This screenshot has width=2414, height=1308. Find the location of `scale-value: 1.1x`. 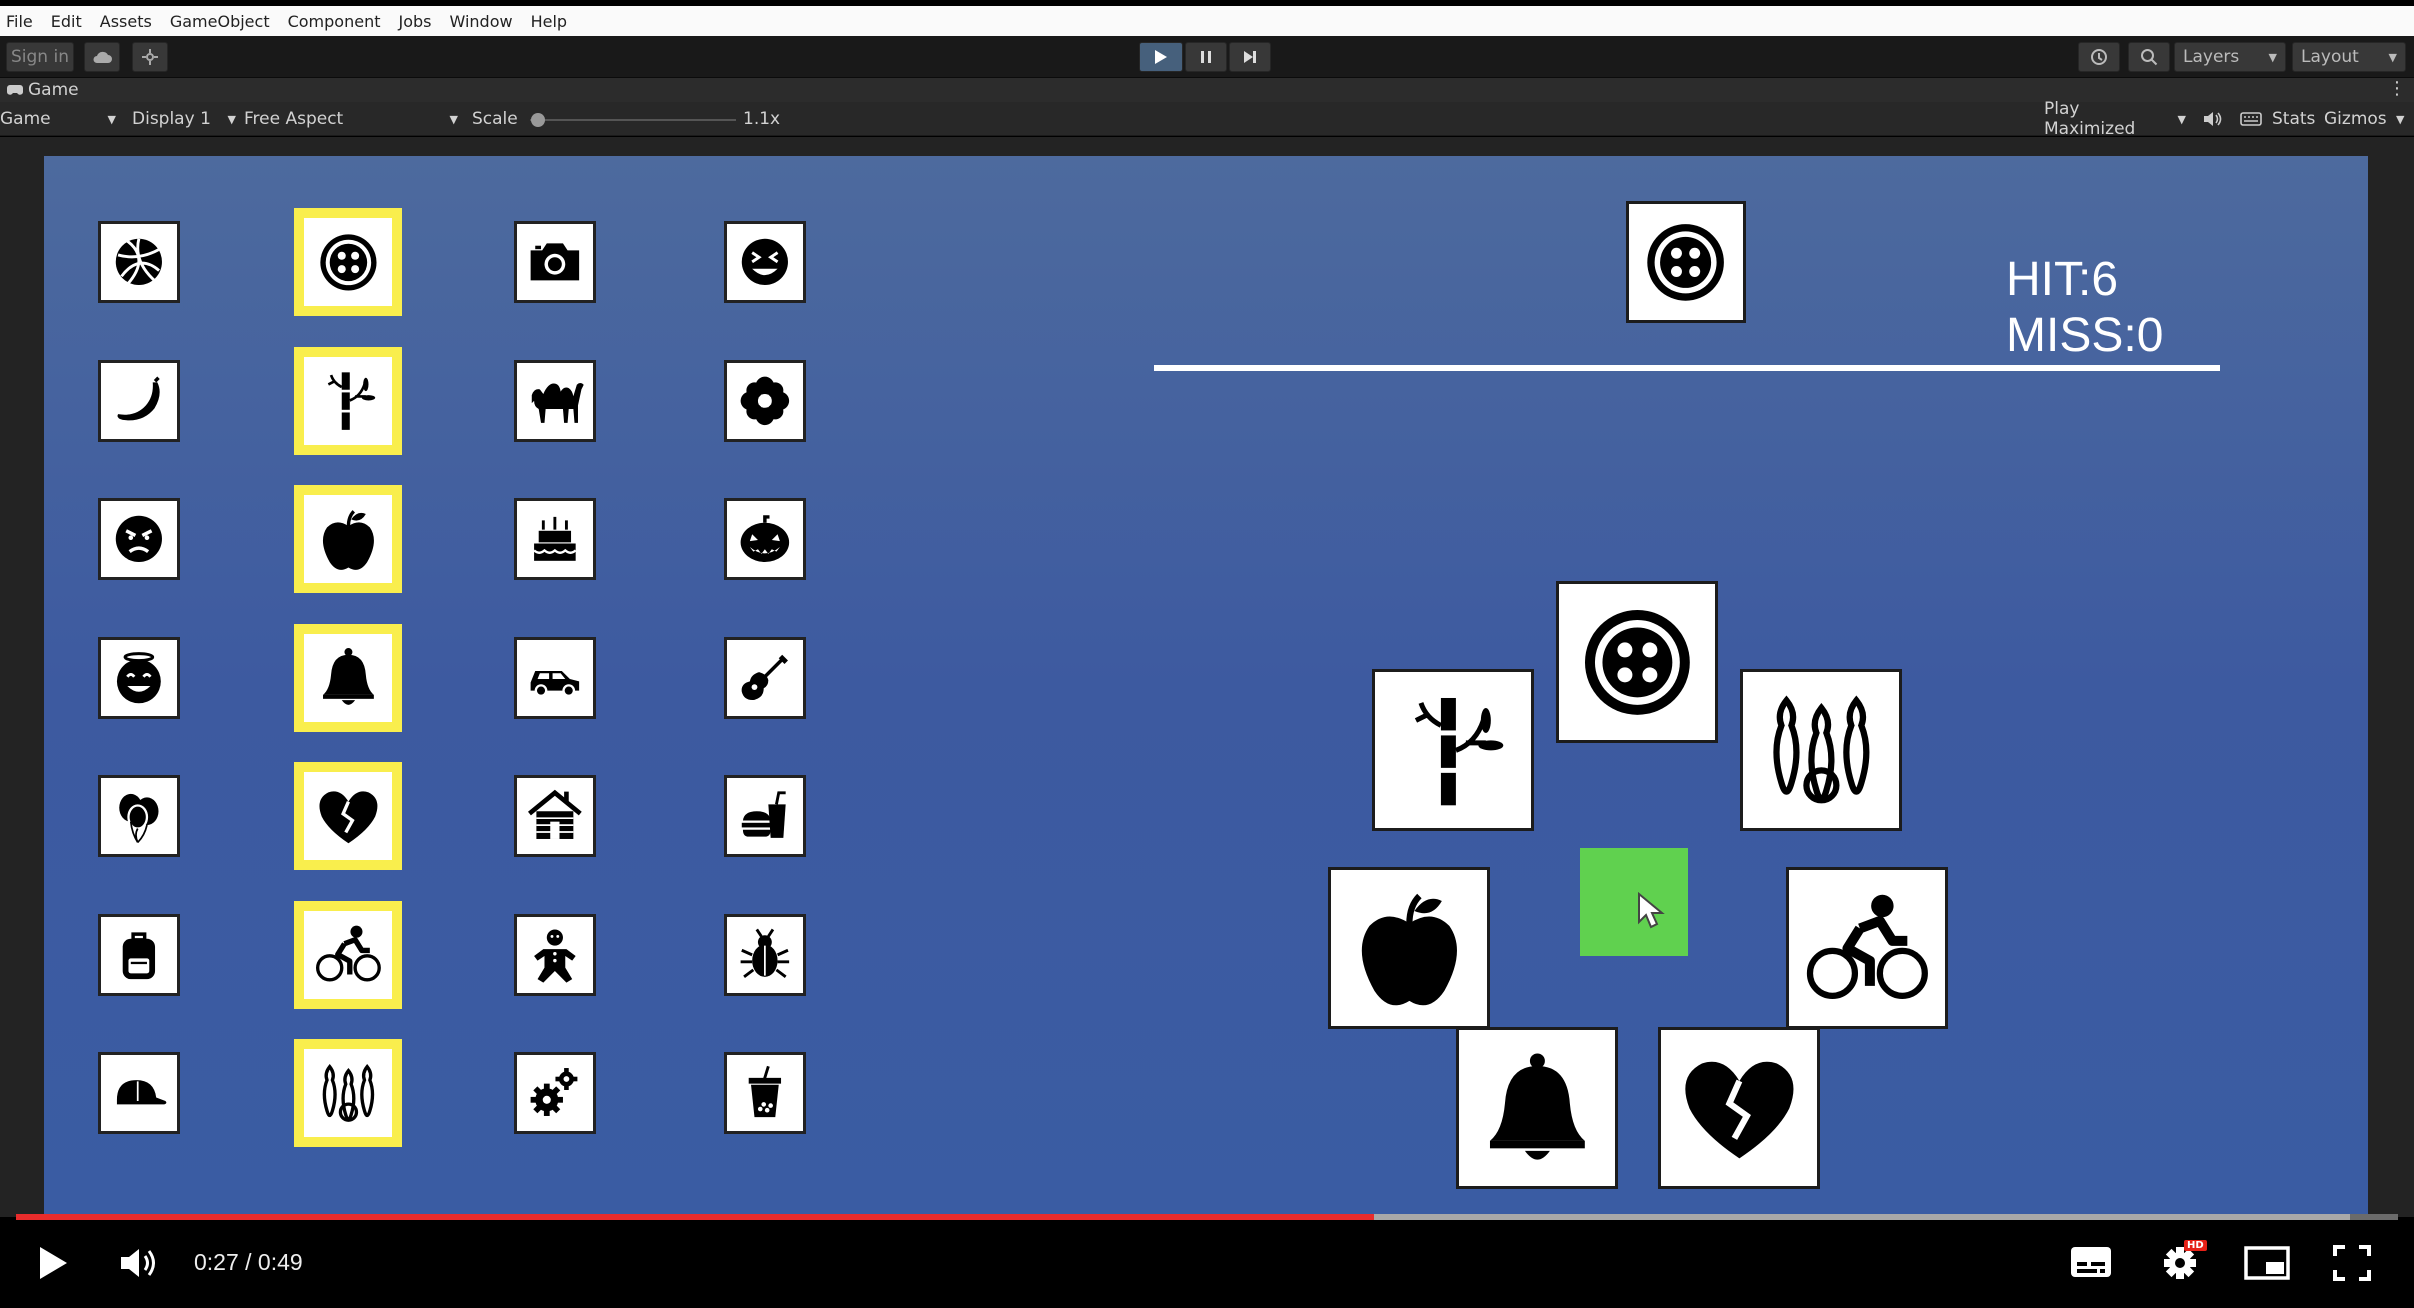

scale-value: 1.1x is located at coordinates (762, 119).